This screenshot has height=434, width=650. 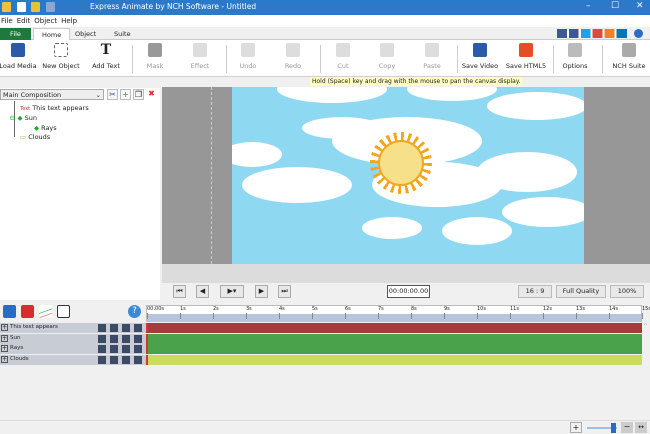 I want to click on composition-select: Main Composition ⌄, so click(x=52, y=94).